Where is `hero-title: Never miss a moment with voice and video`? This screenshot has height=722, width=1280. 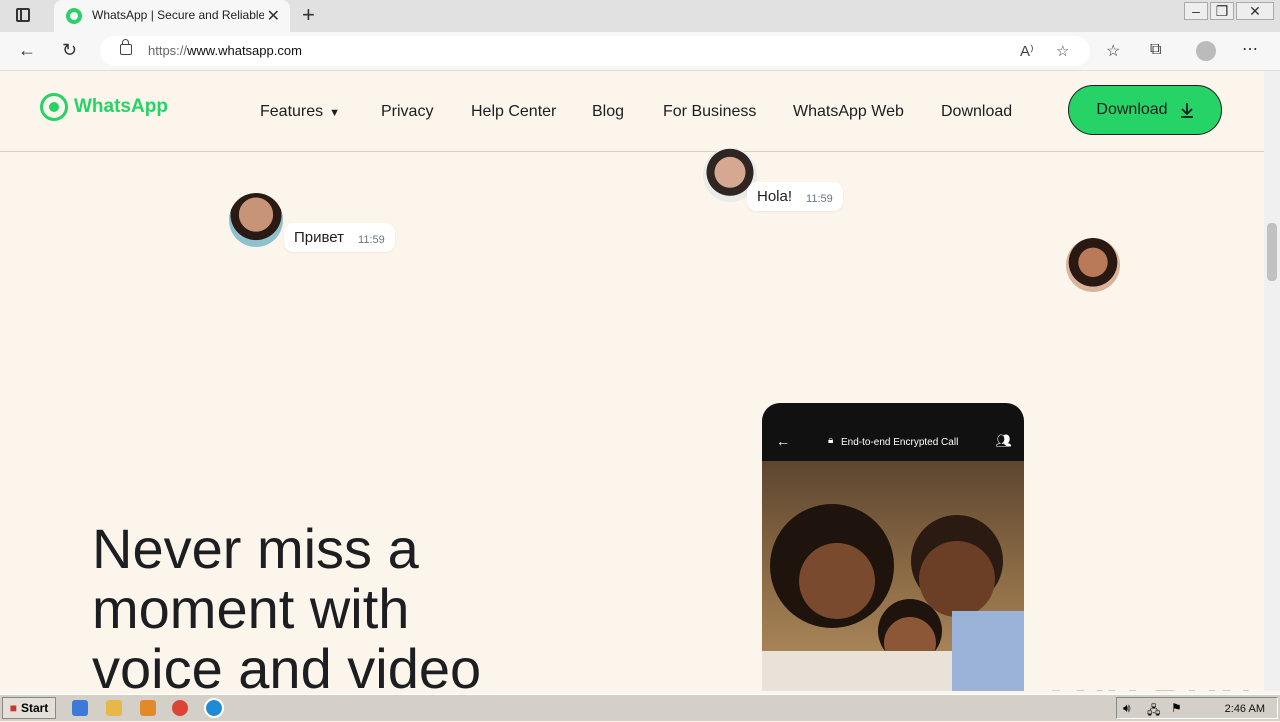 hero-title: Never miss a moment with voice and video is located at coordinates (332, 604).